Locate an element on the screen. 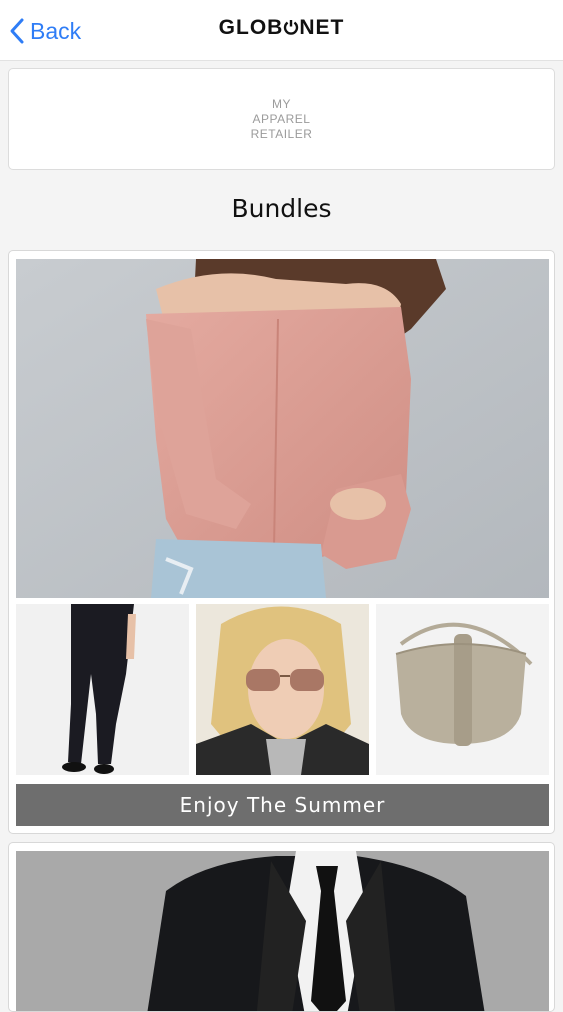 The height and width of the screenshot is (1012, 563). navigation-bar: Back GLOB NET is located at coordinates (281, 30).